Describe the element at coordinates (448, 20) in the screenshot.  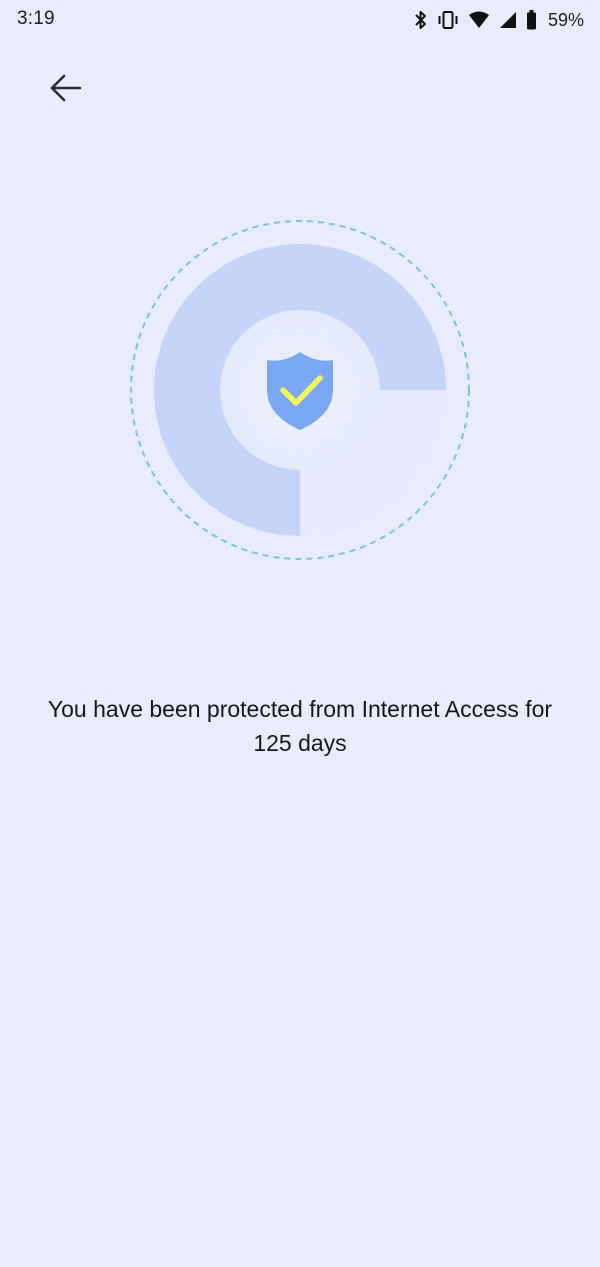
I see `vibrate-icon` at that location.